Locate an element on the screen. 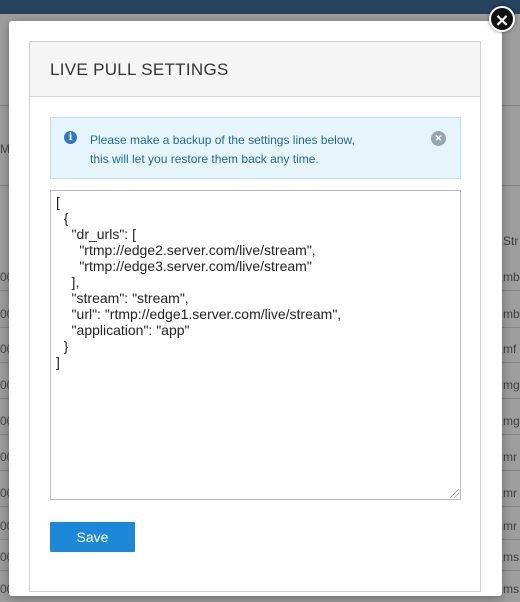  panel-header: LIVE PULL SETTINGS is located at coordinates (255, 69).